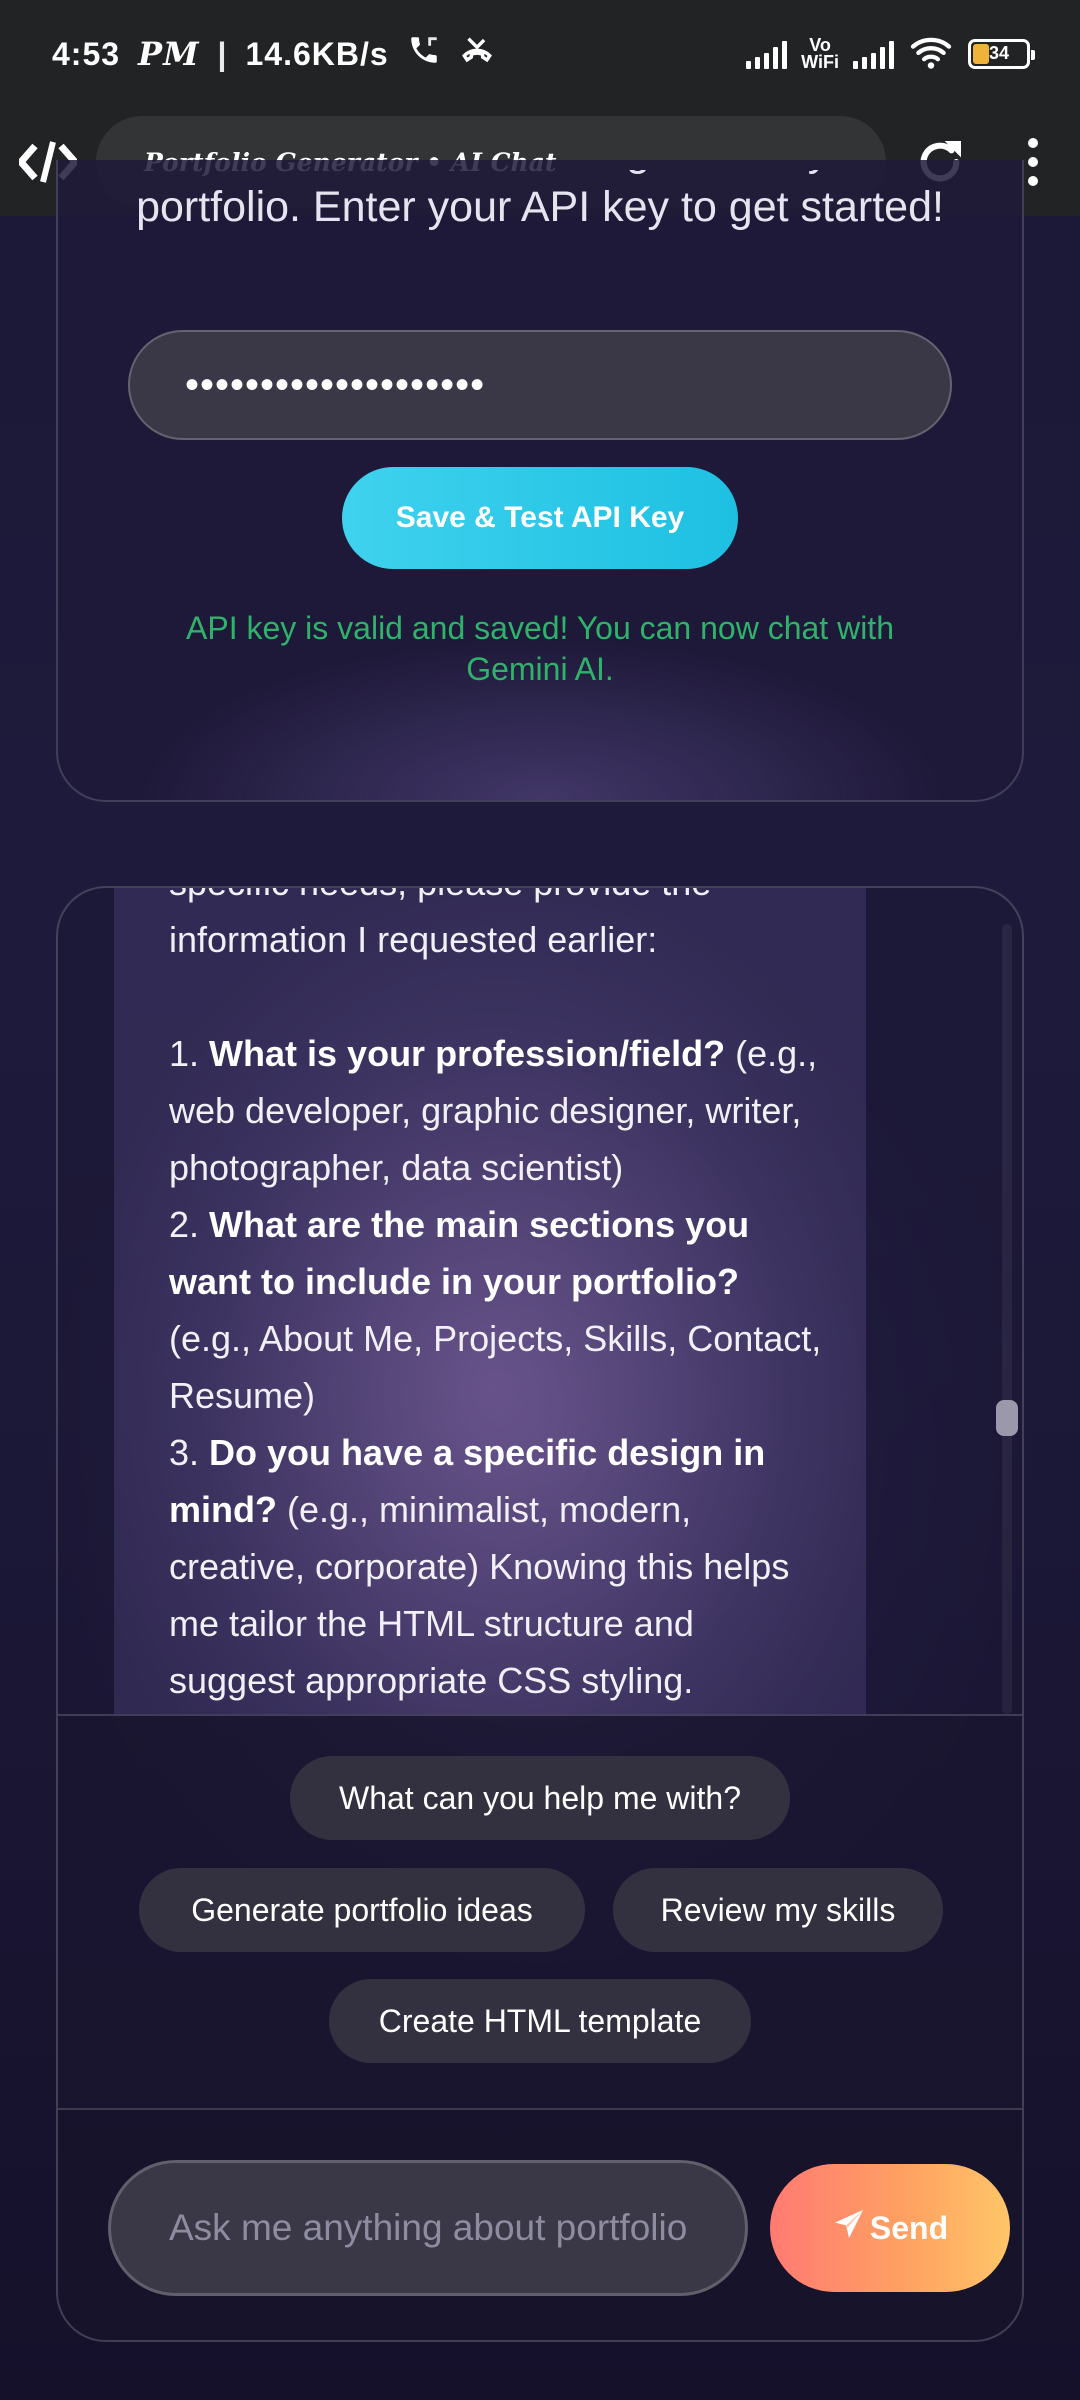  I want to click on api-key-value: ••••••••••••••••••••, so click(335, 384).